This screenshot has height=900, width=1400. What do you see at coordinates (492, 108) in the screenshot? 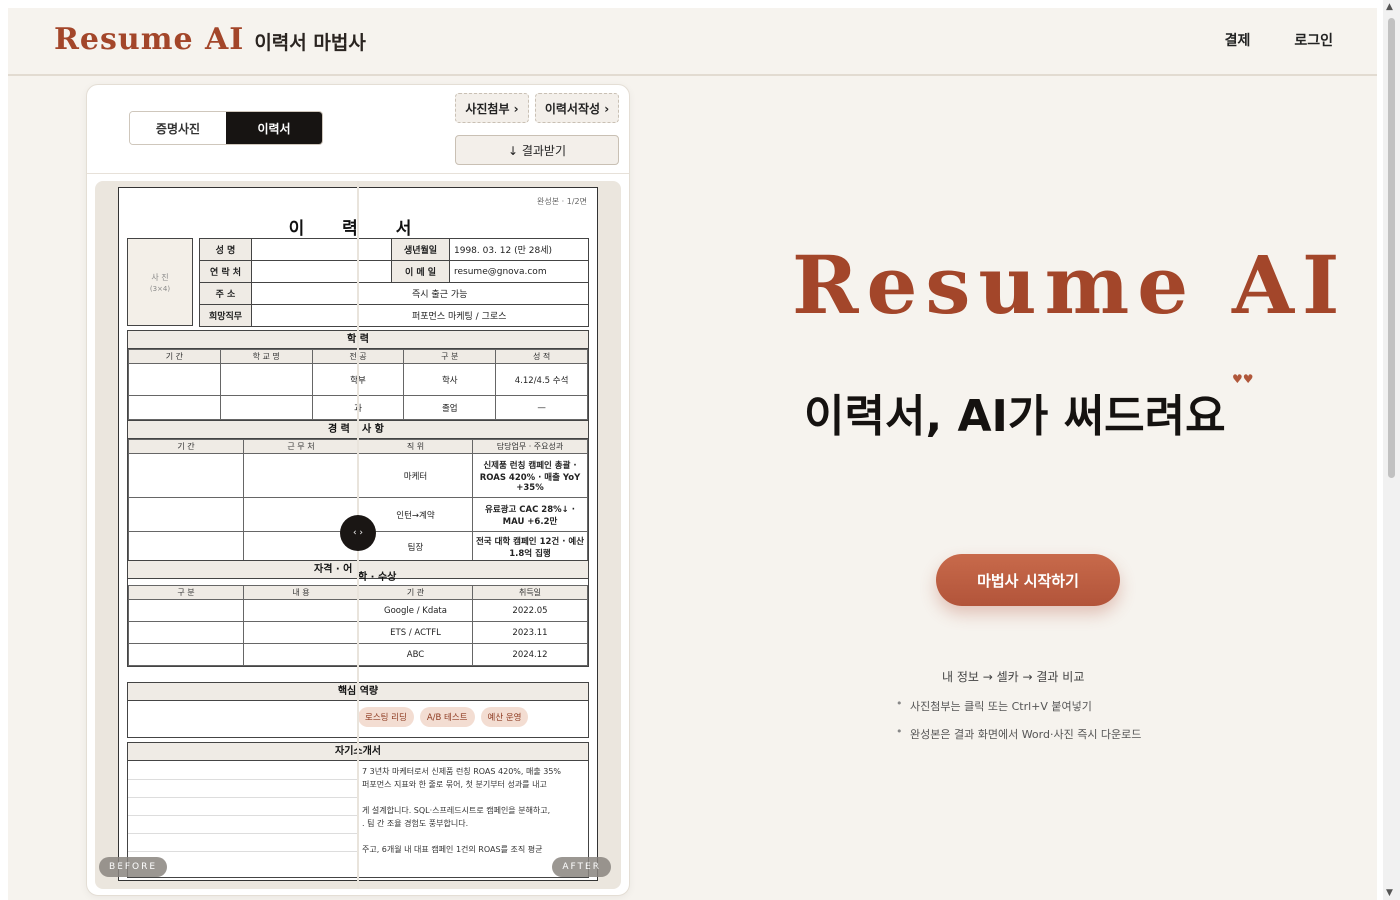
I see `step-photo-button: 사진첨부 ›` at bounding box center [492, 108].